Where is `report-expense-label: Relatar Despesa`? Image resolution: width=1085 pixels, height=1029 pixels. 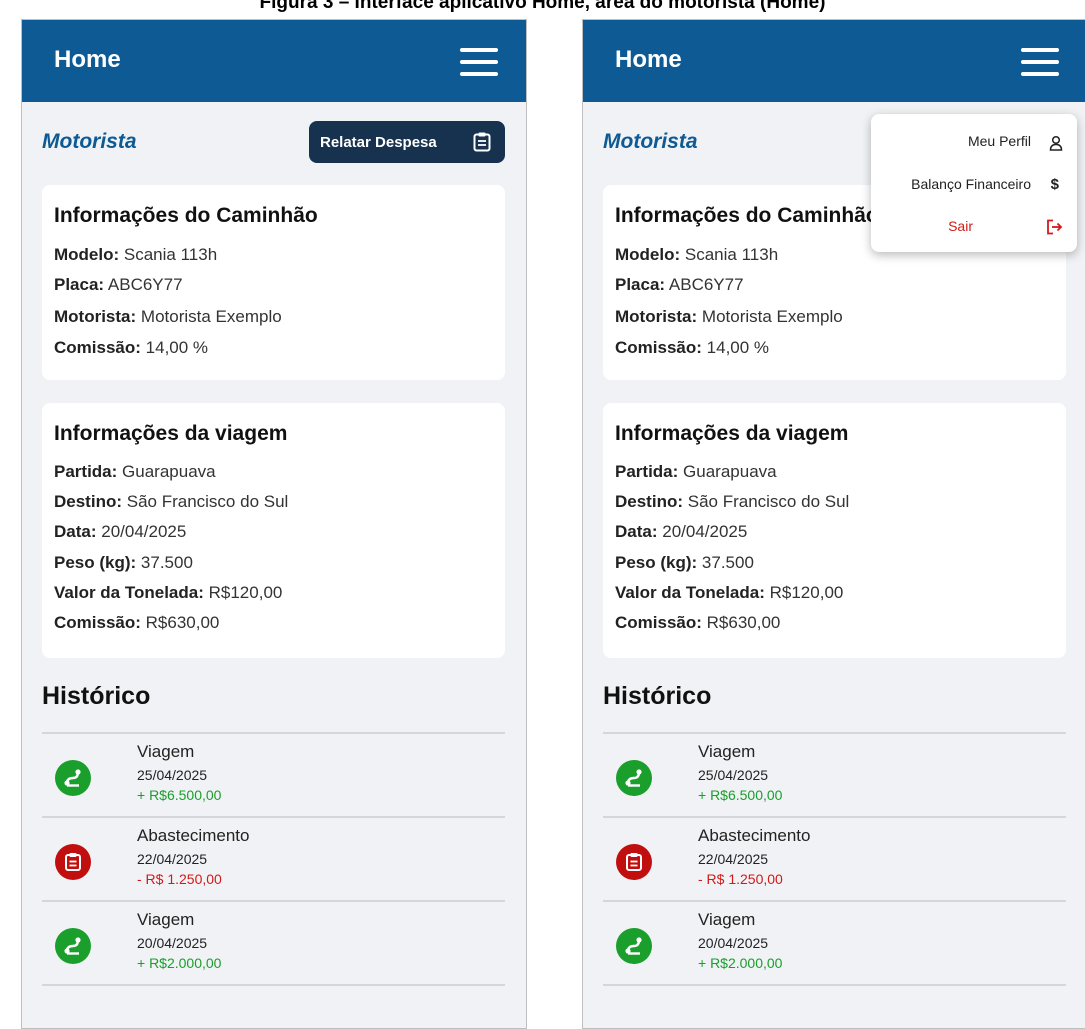
report-expense-label: Relatar Despesa is located at coordinates (378, 142).